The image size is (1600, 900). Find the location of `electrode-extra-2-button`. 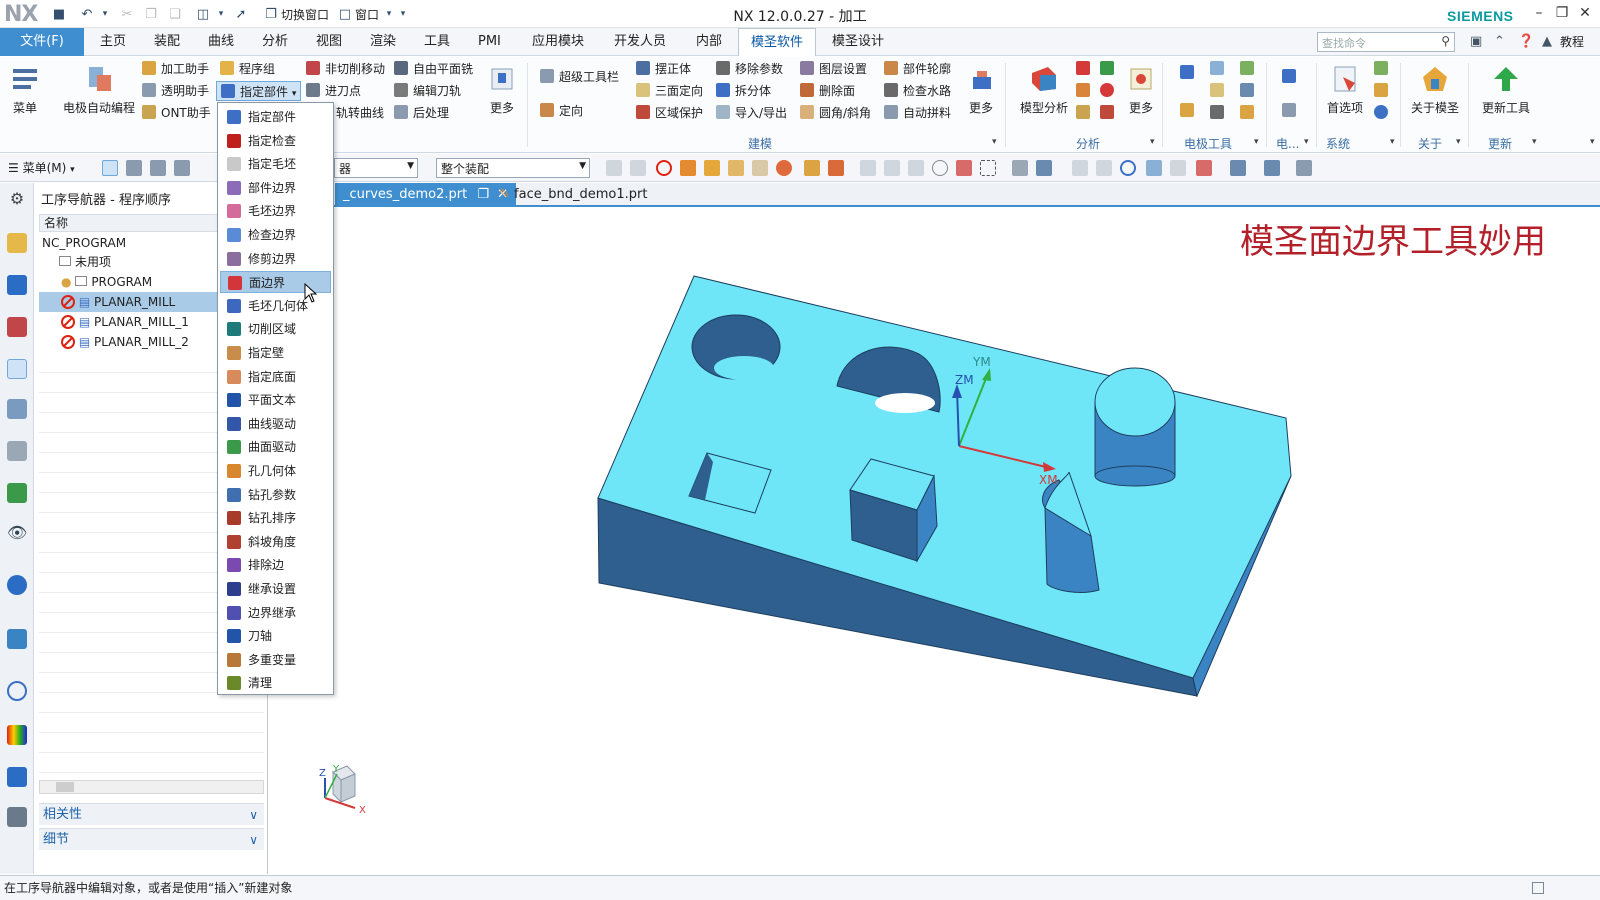

electrode-extra-2-button is located at coordinates (1291, 111).